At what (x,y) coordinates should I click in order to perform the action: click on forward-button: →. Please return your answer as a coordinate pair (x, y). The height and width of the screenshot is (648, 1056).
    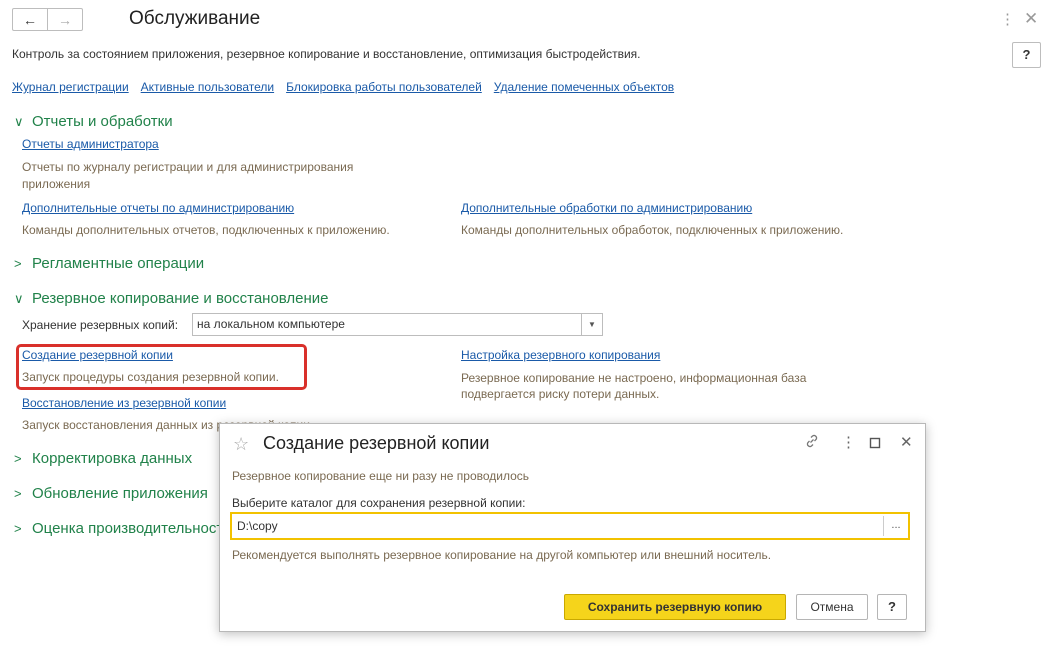
    Looking at the image, I should click on (65, 19).